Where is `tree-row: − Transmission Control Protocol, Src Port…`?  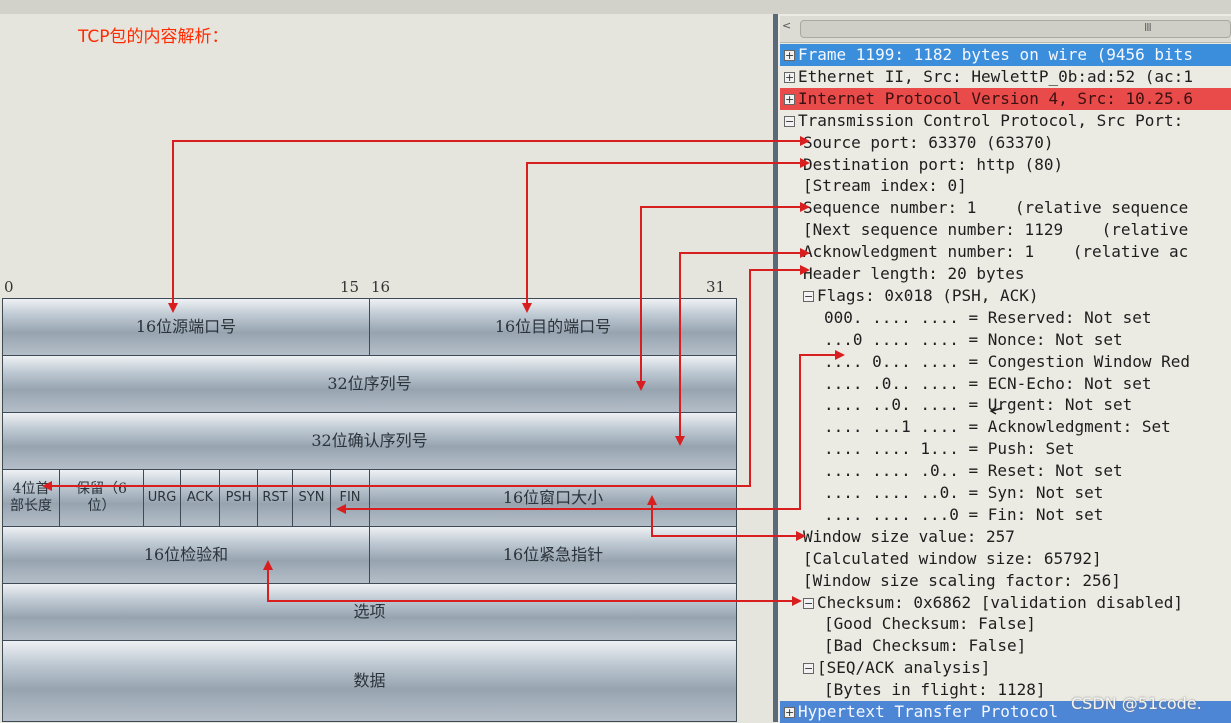 tree-row: − Transmission Control Protocol, Src Port… is located at coordinates (1005, 121).